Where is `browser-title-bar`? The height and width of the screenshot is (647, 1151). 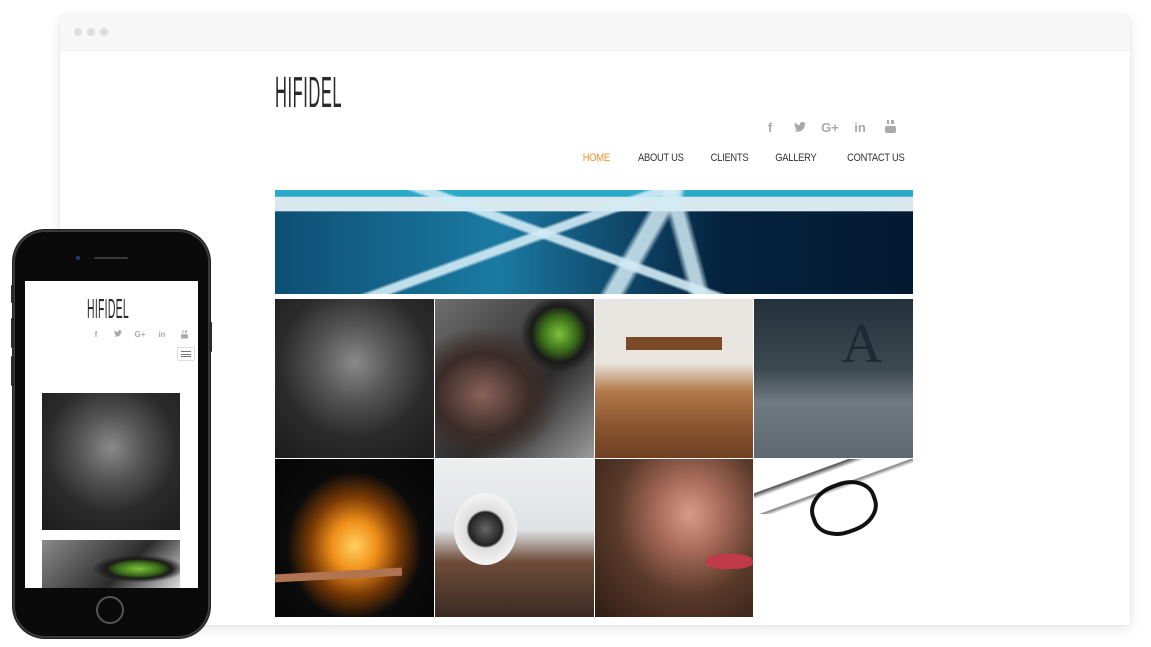
browser-title-bar is located at coordinates (595, 33).